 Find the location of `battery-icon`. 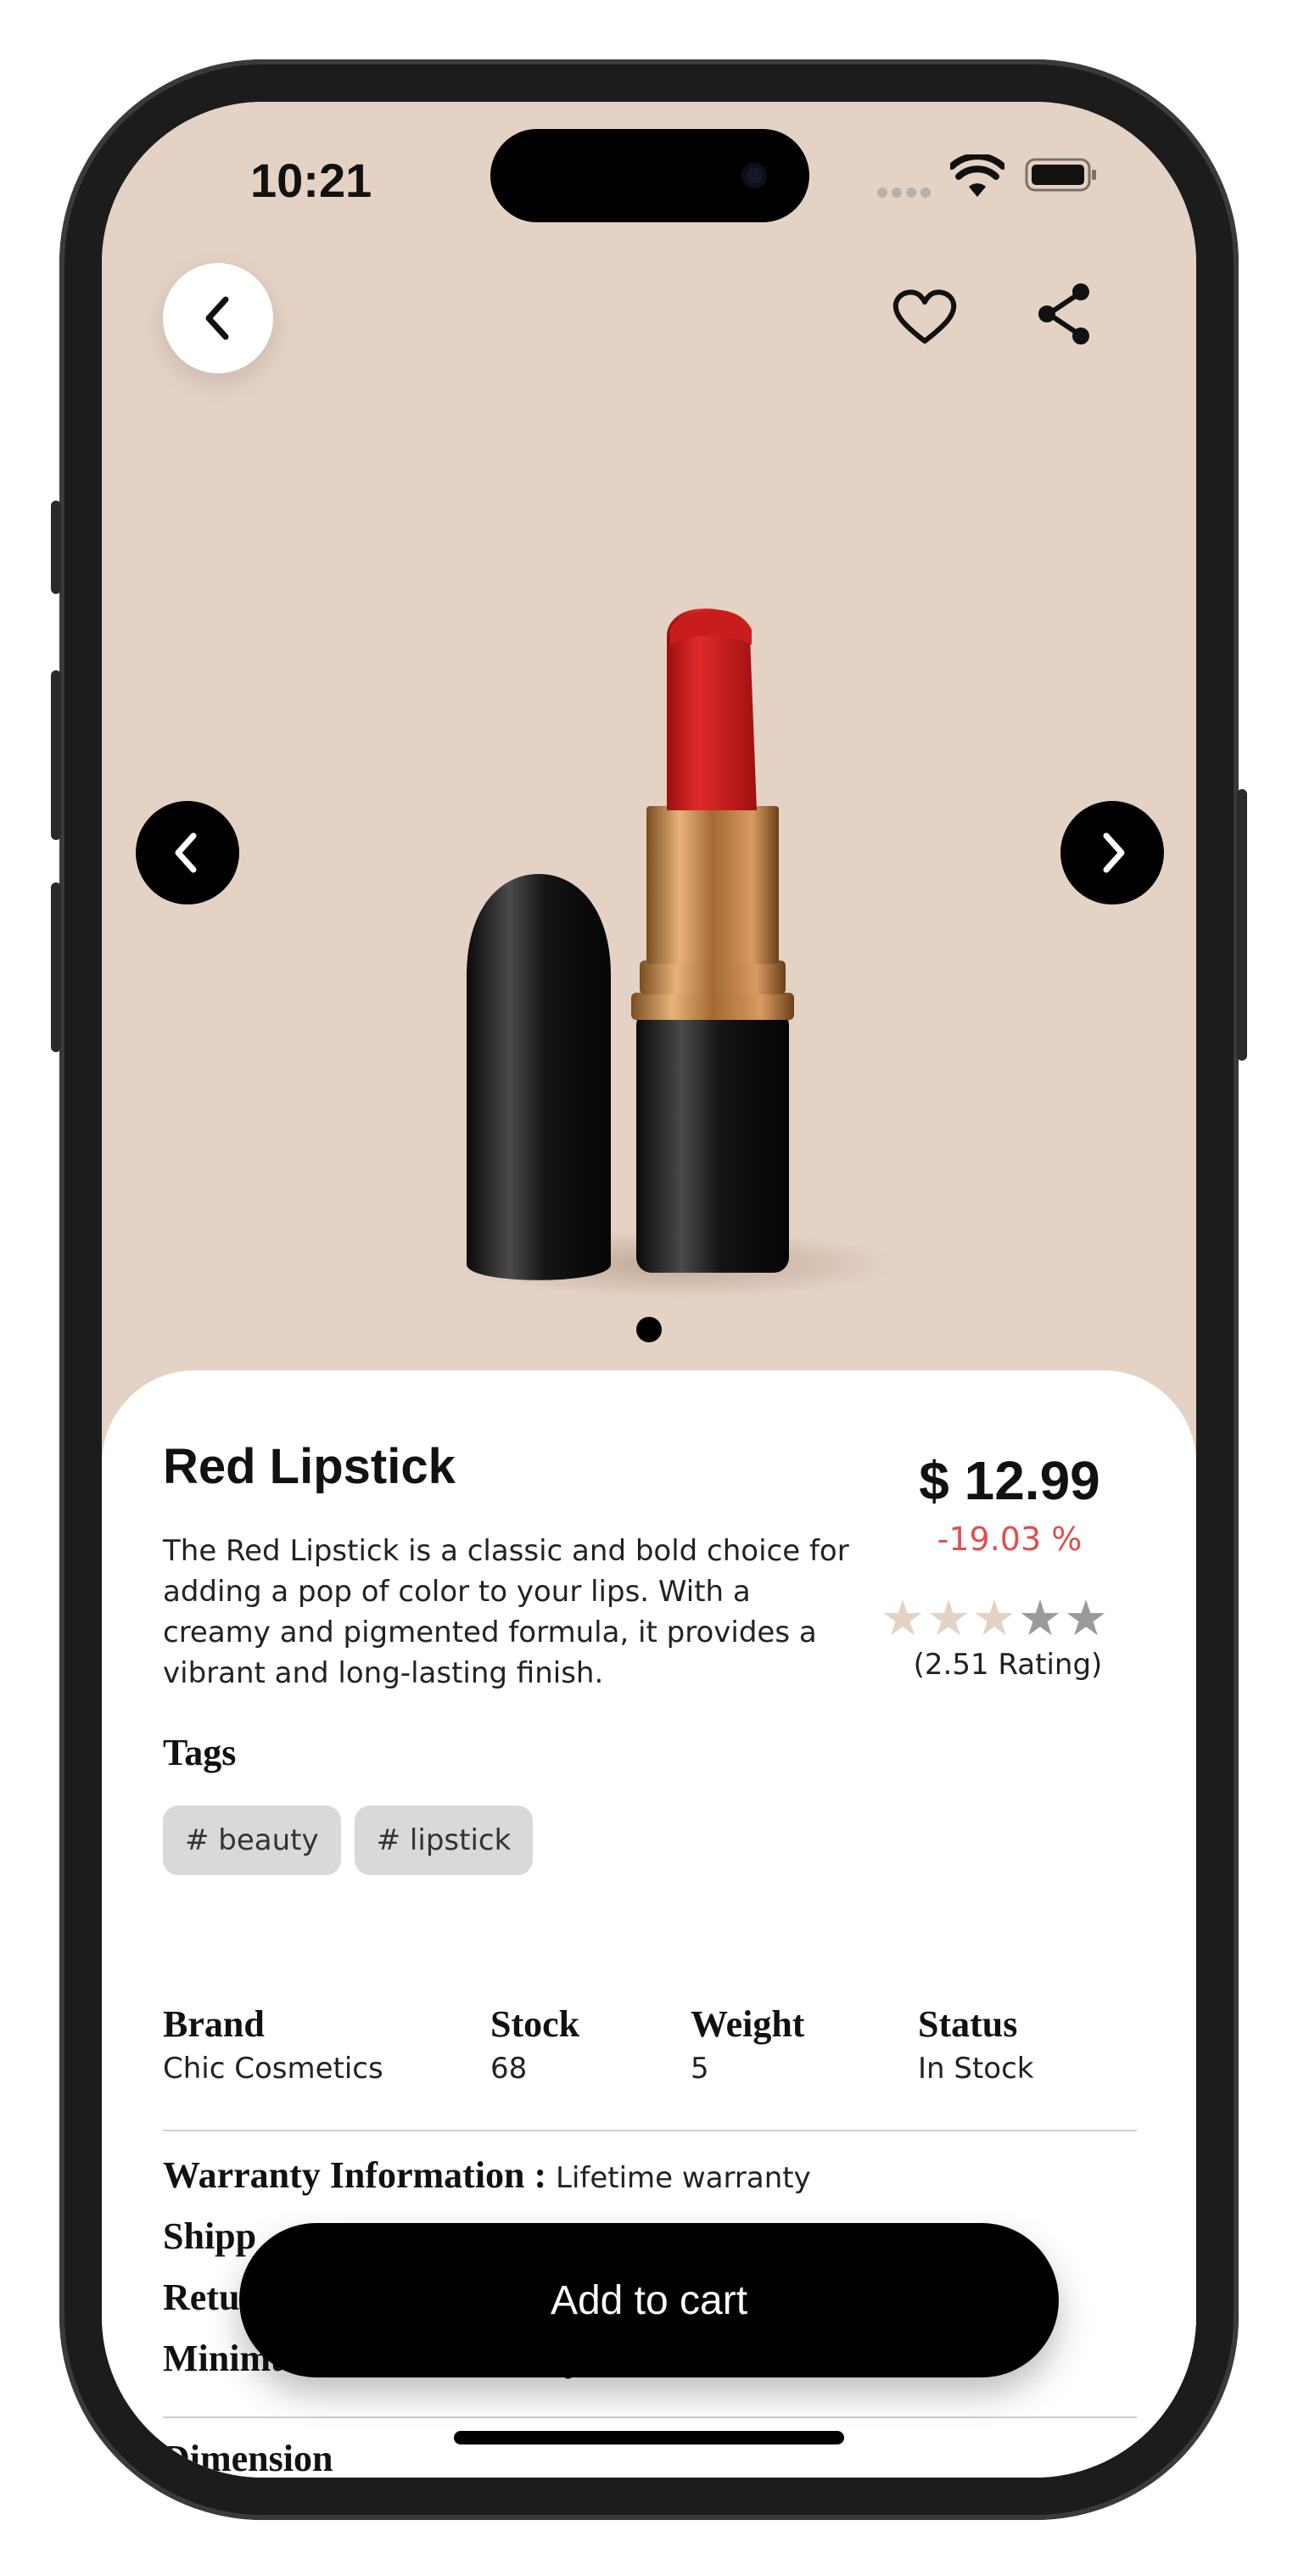

battery-icon is located at coordinates (1060, 175).